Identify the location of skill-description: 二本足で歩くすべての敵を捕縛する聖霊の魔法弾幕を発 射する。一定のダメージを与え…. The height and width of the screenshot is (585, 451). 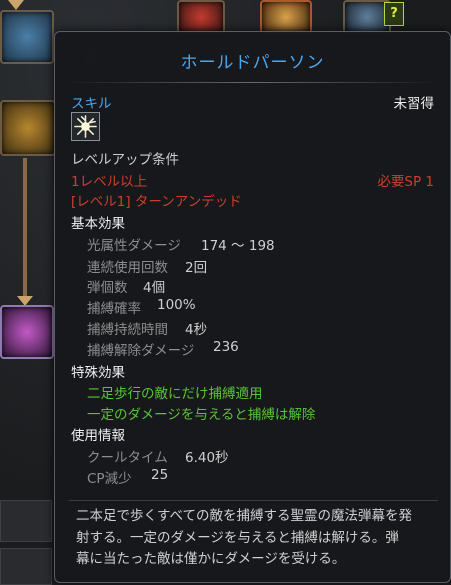
(256, 538).